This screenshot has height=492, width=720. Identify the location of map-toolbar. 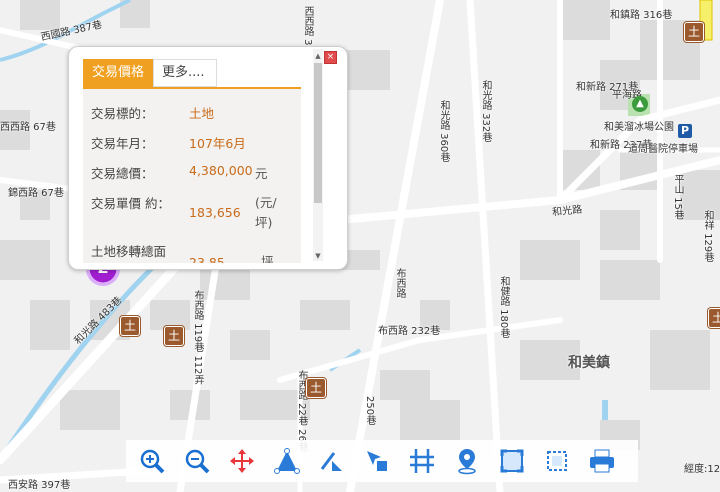
(382, 461).